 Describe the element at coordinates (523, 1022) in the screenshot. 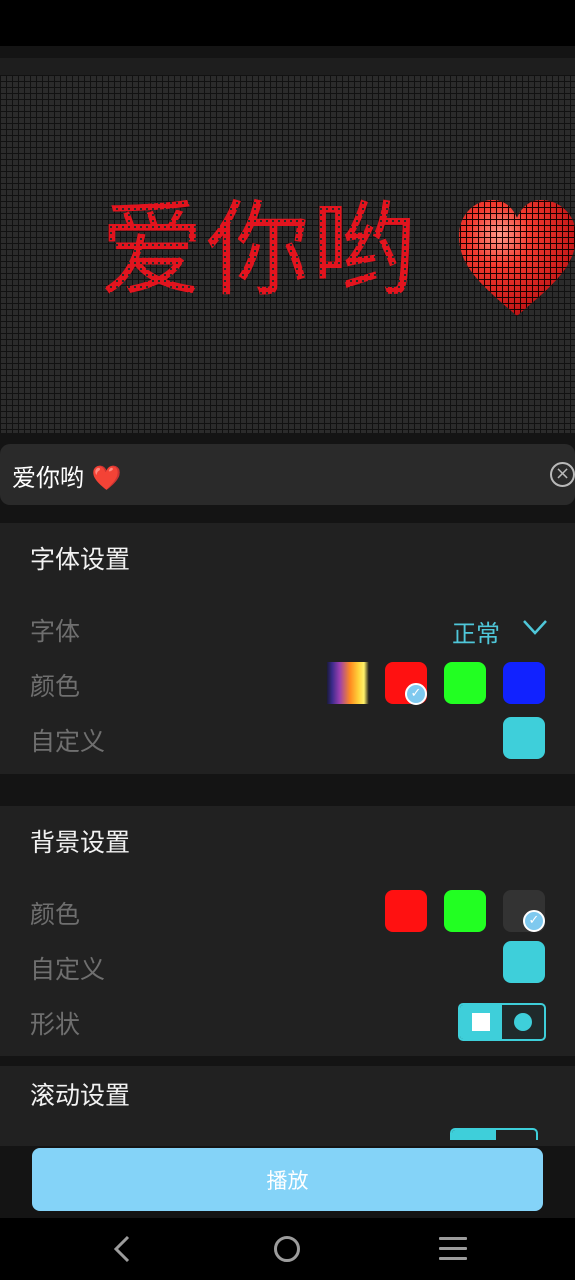

I see `circle-shape-icon` at that location.